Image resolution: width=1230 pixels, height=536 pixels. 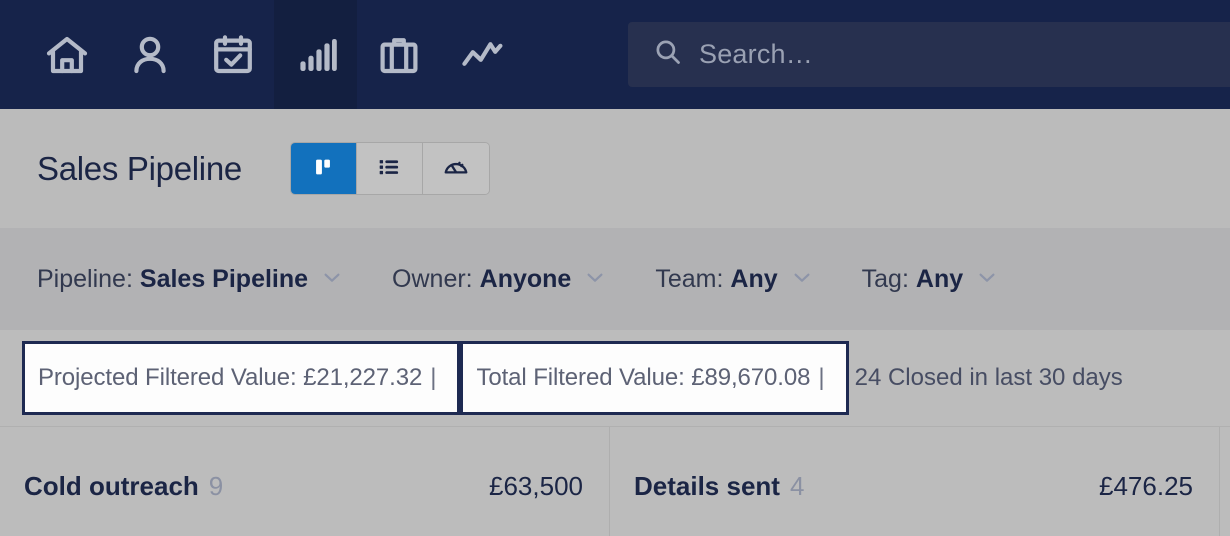 I want to click on pipeline-column-cold-outreach: Cold outreach 9 £63,500, so click(x=305, y=481).